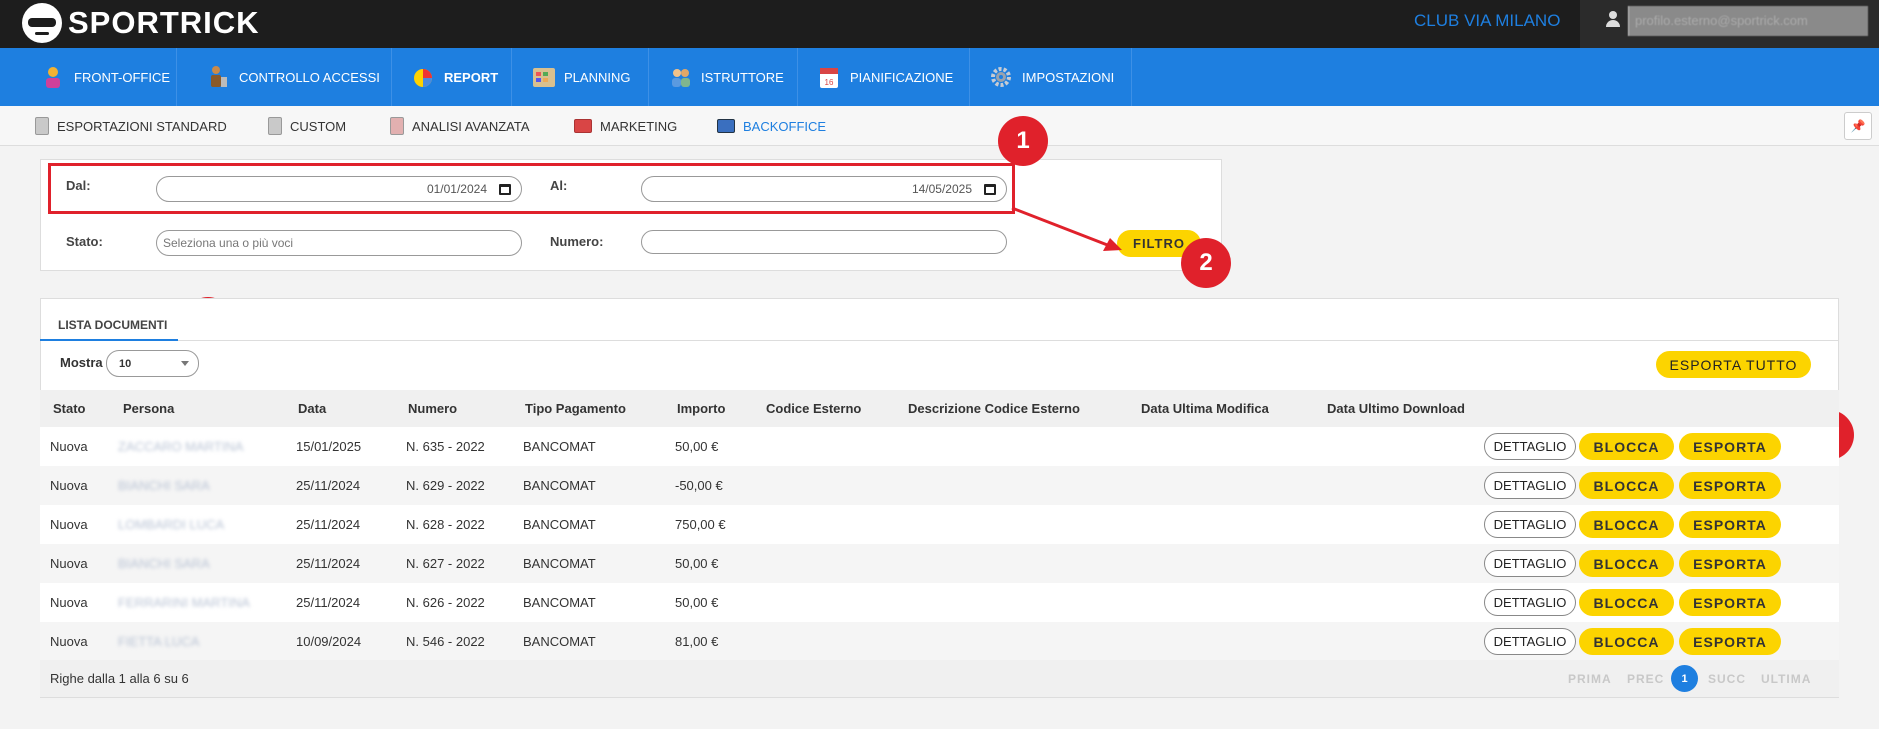  What do you see at coordinates (339, 243) in the screenshot?
I see `stato-multiselect: Seleziona una o più voci` at bounding box center [339, 243].